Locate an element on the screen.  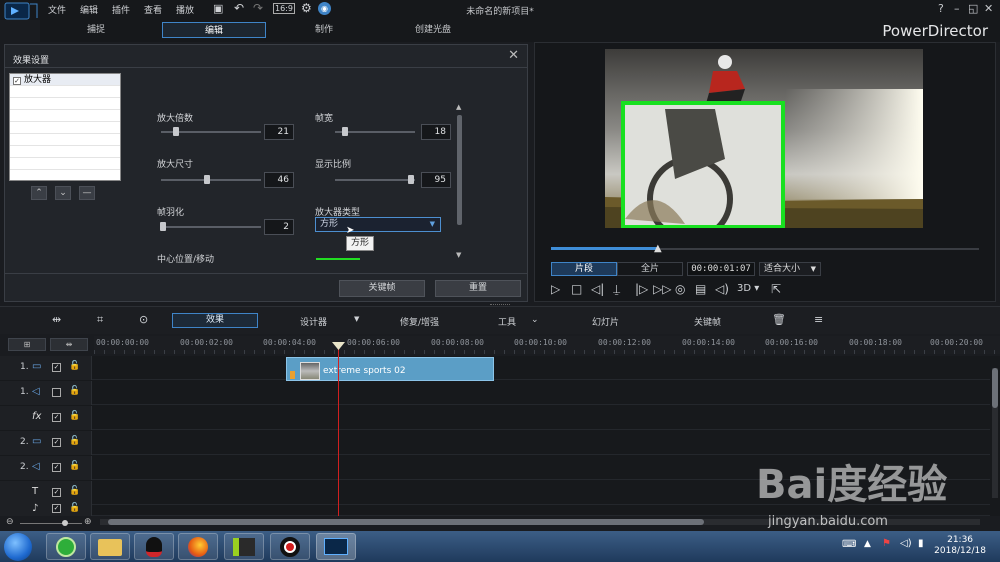
track-row: fx ✓ 🔓 is located at coordinates (495, 418).